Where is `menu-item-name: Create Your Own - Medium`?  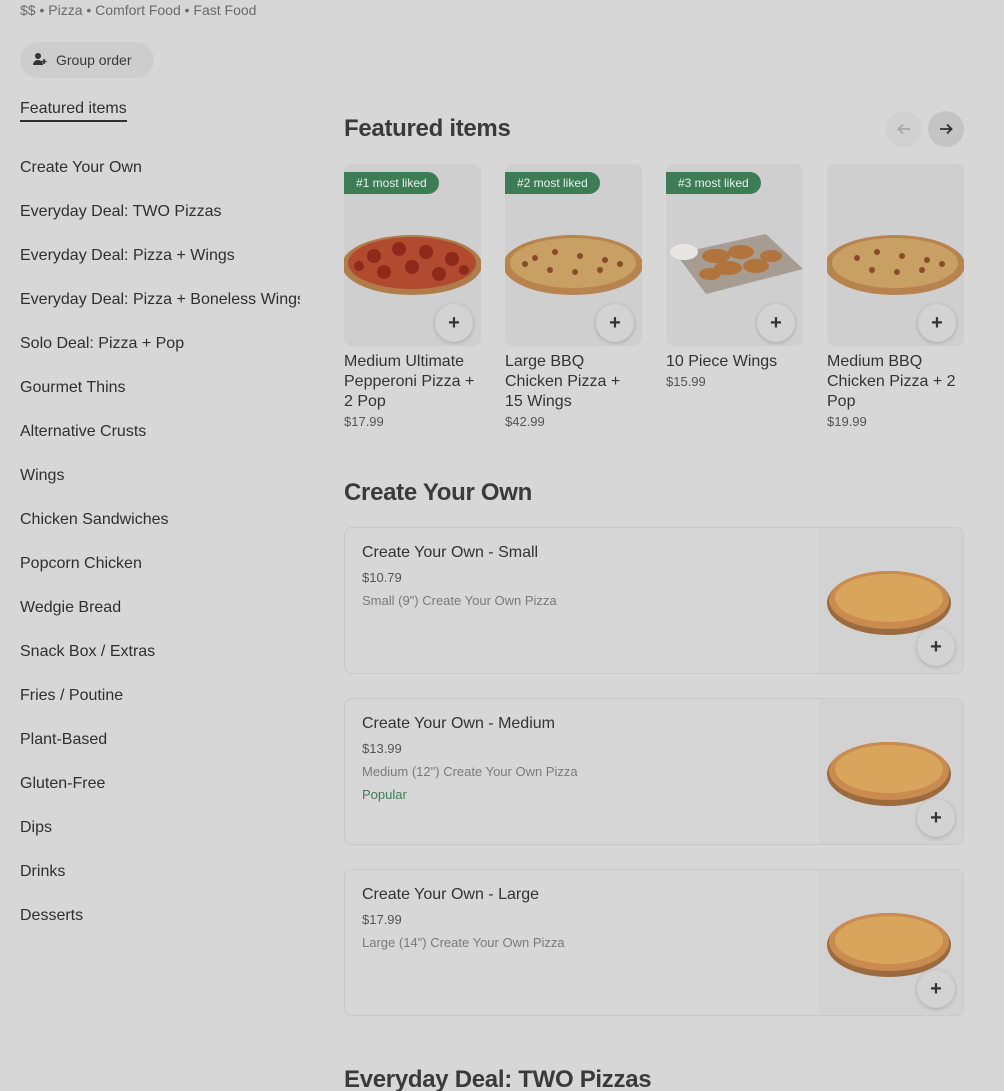 menu-item-name: Create Your Own - Medium is located at coordinates (458, 723).